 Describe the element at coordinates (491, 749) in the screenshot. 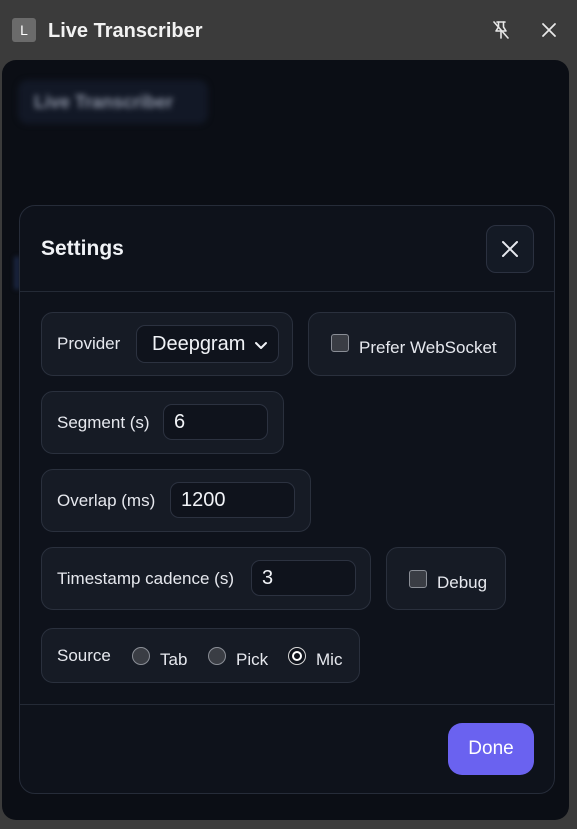

I see `done-button: Done` at that location.